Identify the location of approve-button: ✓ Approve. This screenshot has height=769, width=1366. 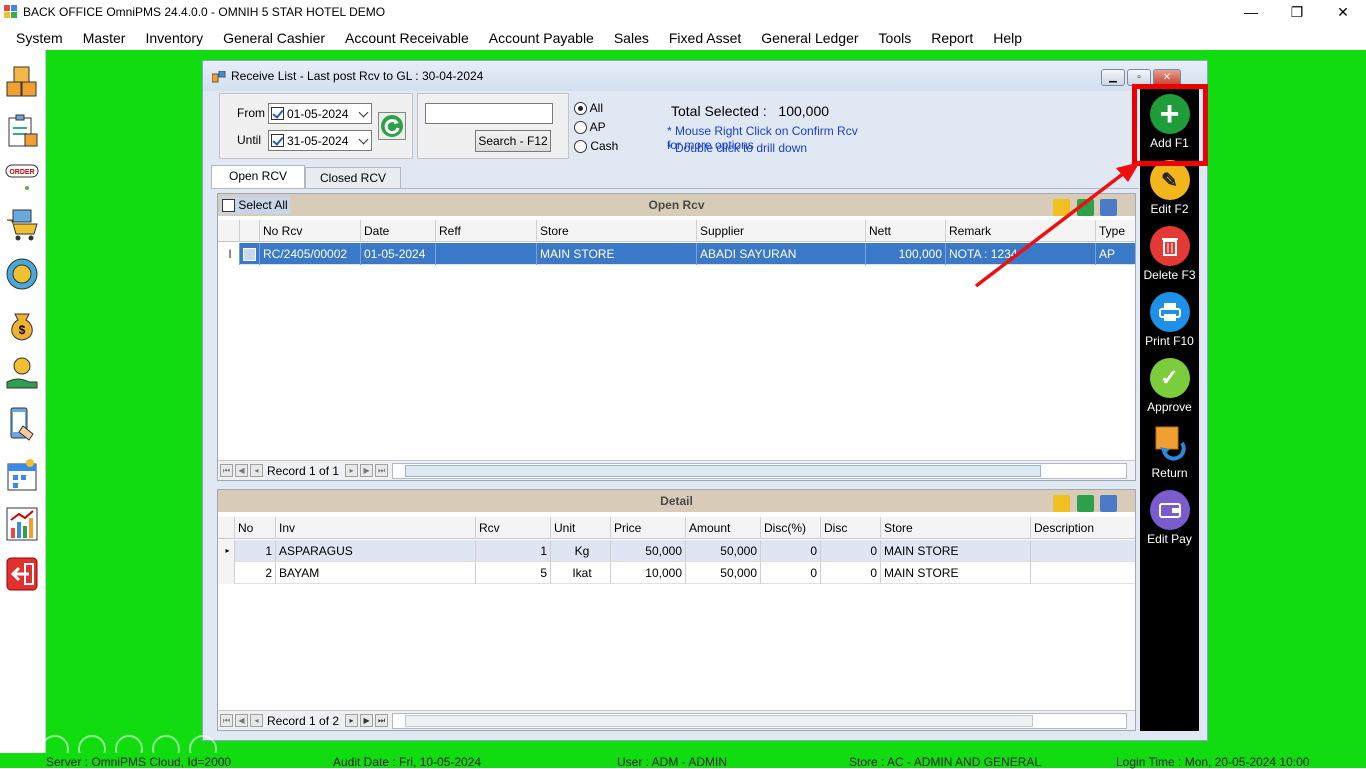
(1169, 386).